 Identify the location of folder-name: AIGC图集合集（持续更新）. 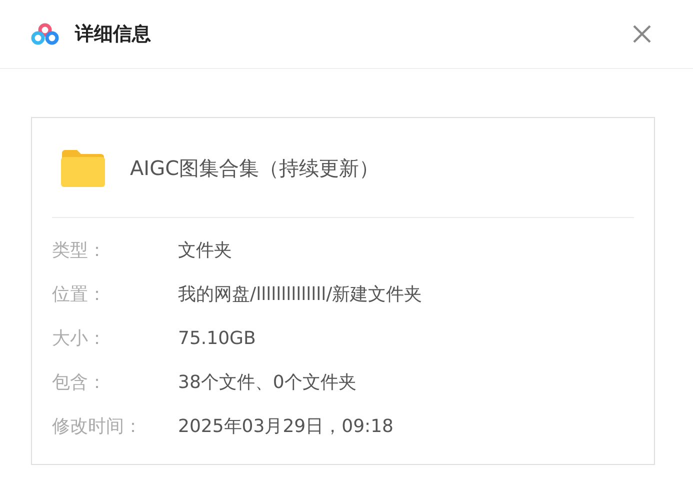
(255, 168).